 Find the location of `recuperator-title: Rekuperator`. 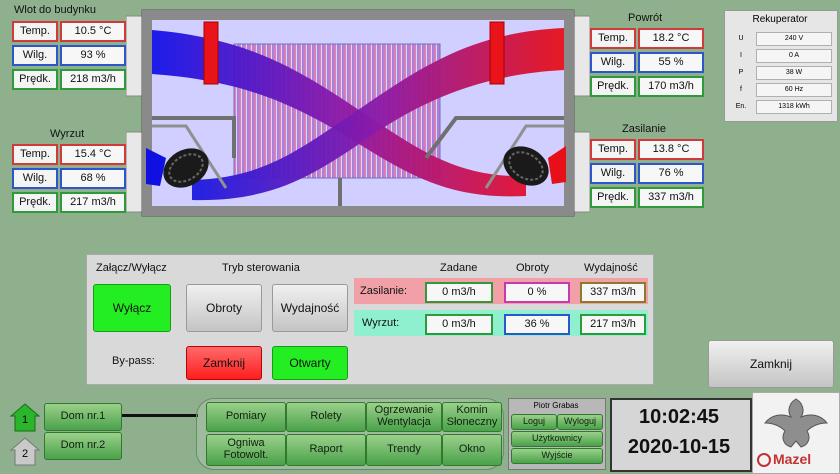

recuperator-title: Rekuperator is located at coordinates (780, 19).